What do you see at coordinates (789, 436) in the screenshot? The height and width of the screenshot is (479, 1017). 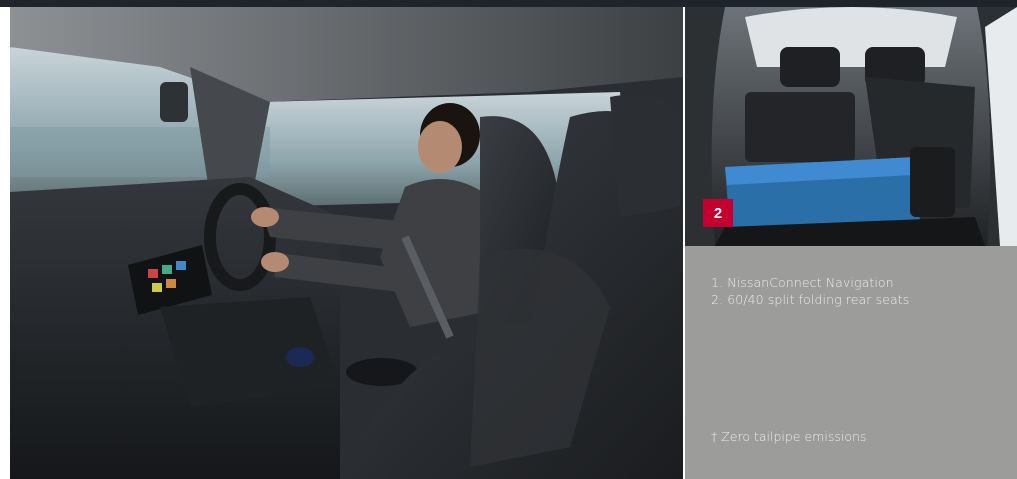 I see `footnote: † Zero tailpipe emissions` at bounding box center [789, 436].